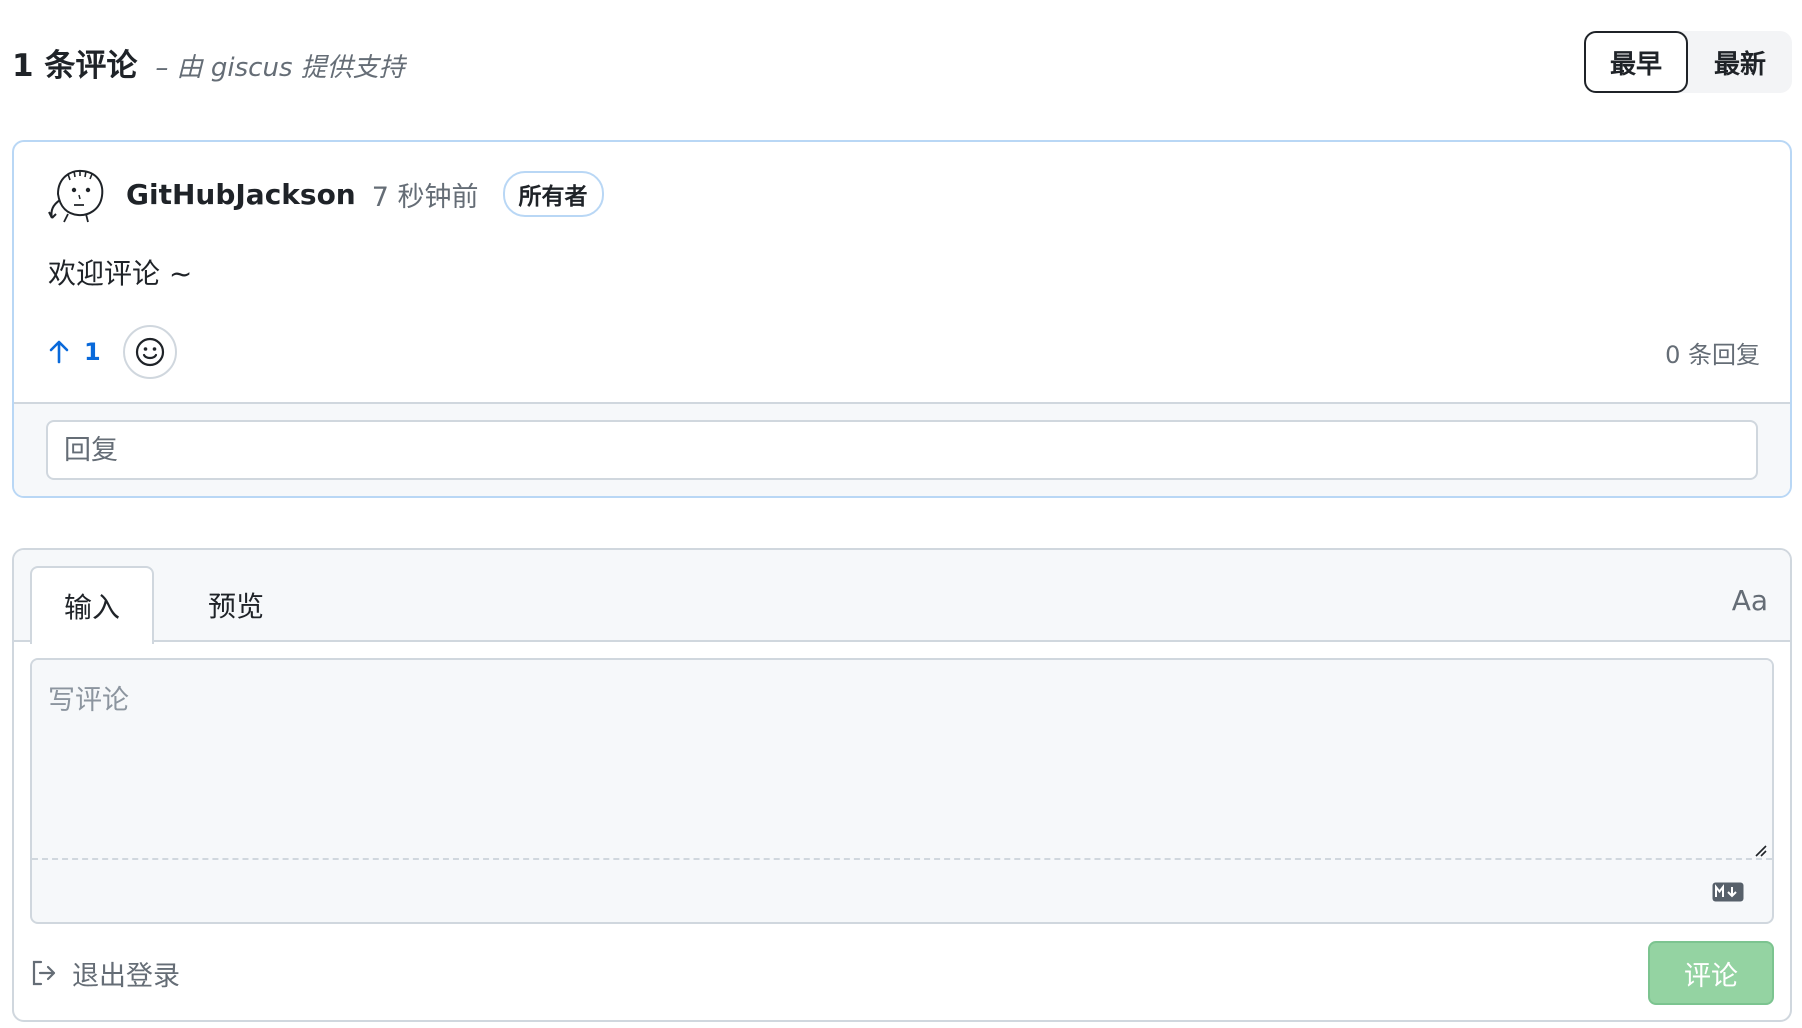  What do you see at coordinates (241, 194) in the screenshot?
I see `comment-author-link: GitHubJackson` at bounding box center [241, 194].